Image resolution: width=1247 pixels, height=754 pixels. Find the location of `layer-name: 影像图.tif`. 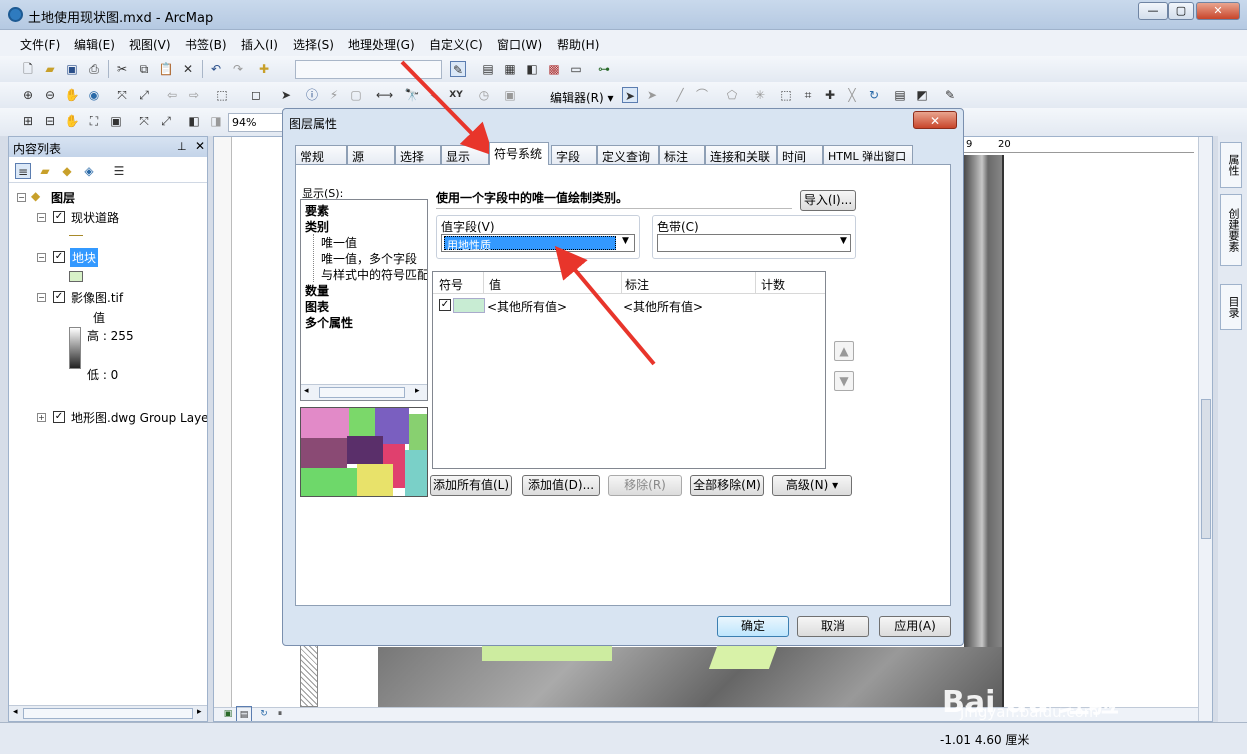

layer-name: 影像图.tif is located at coordinates (97, 297).